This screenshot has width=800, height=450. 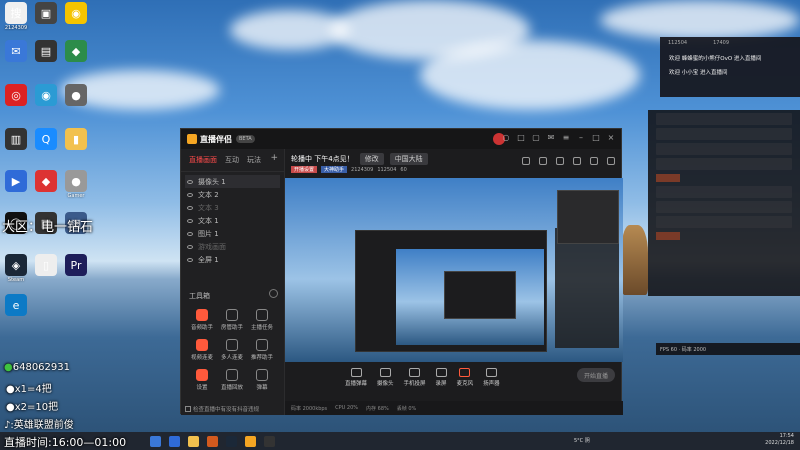 I want to click on menu-icon: ≡, so click(x=566, y=138).